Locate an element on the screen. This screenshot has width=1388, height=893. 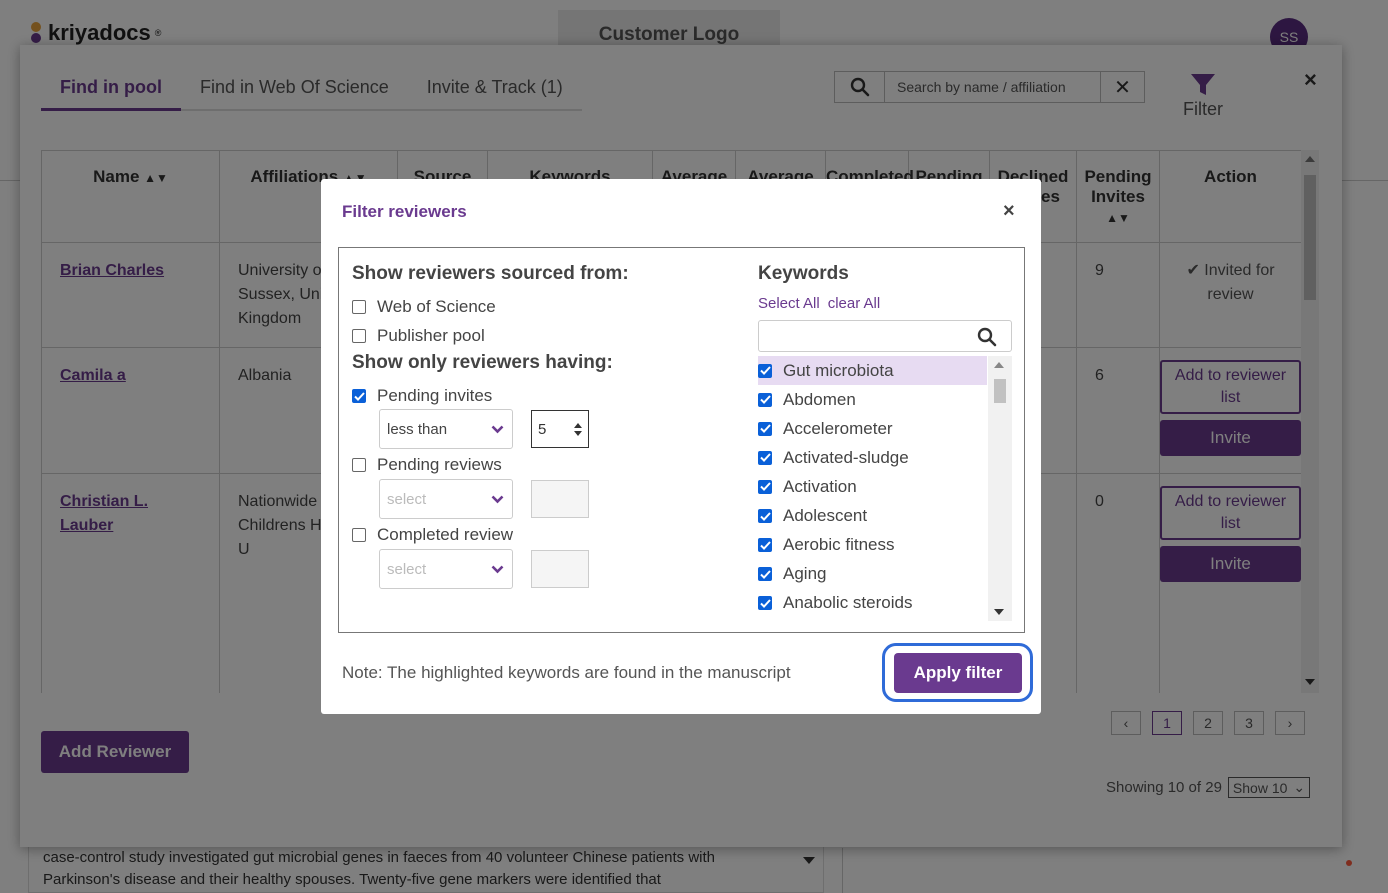
completed-review-value-input is located at coordinates (560, 569).